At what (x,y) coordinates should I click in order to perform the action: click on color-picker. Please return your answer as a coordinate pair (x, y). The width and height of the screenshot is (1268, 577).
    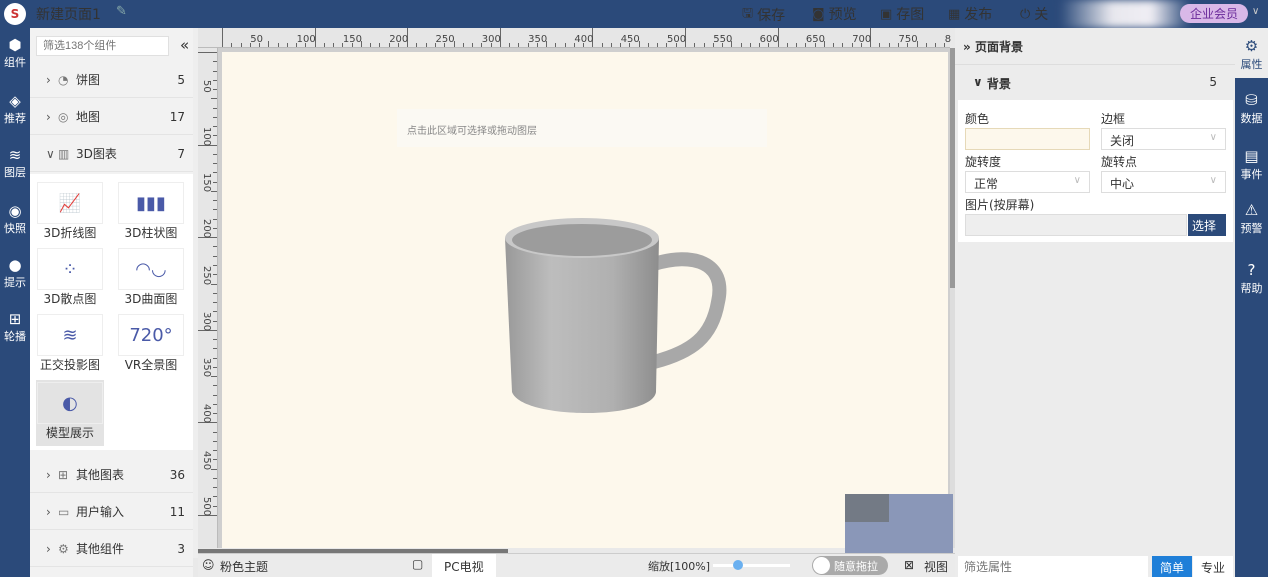
    Looking at the image, I should click on (1027, 139).